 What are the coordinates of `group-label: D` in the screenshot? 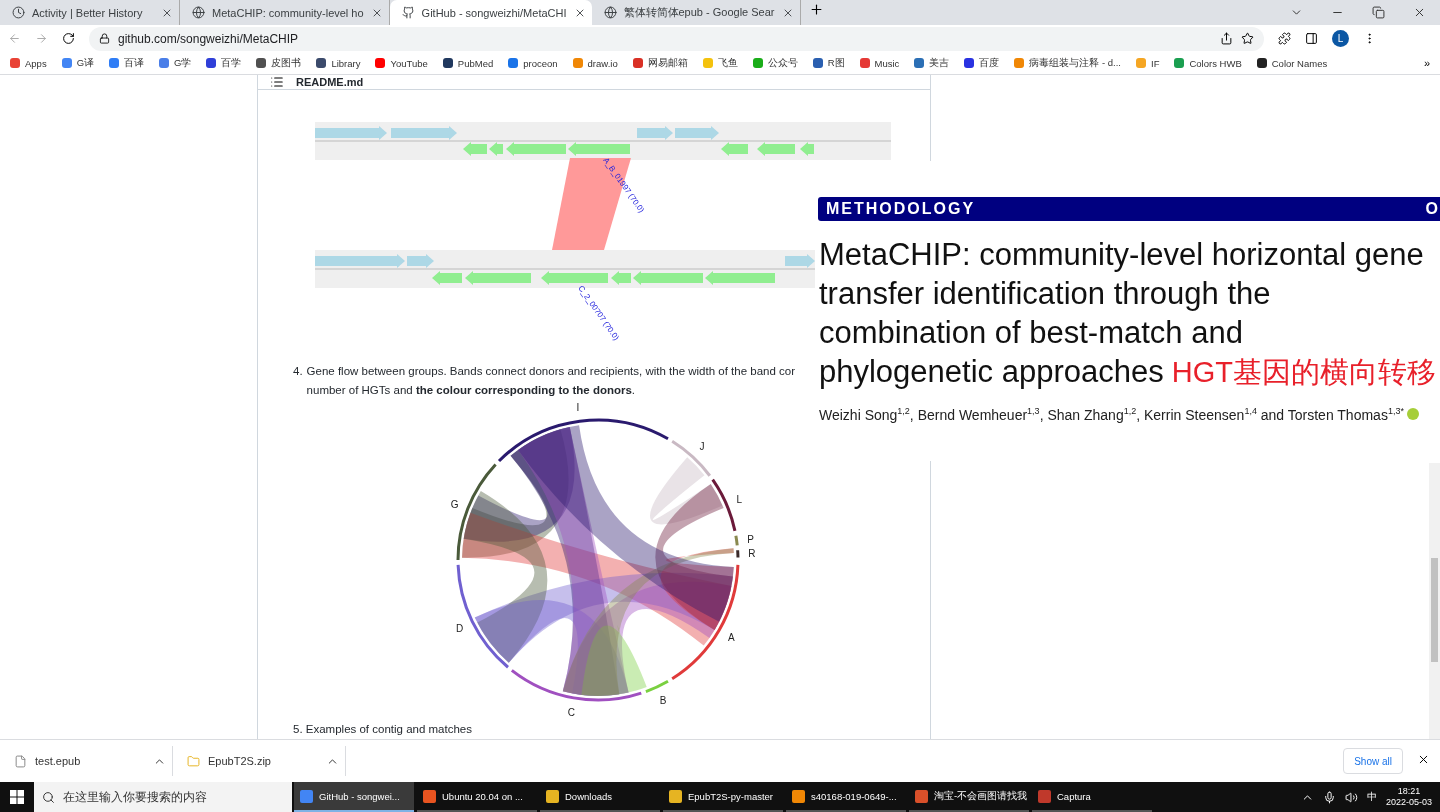 It's located at (459, 628).